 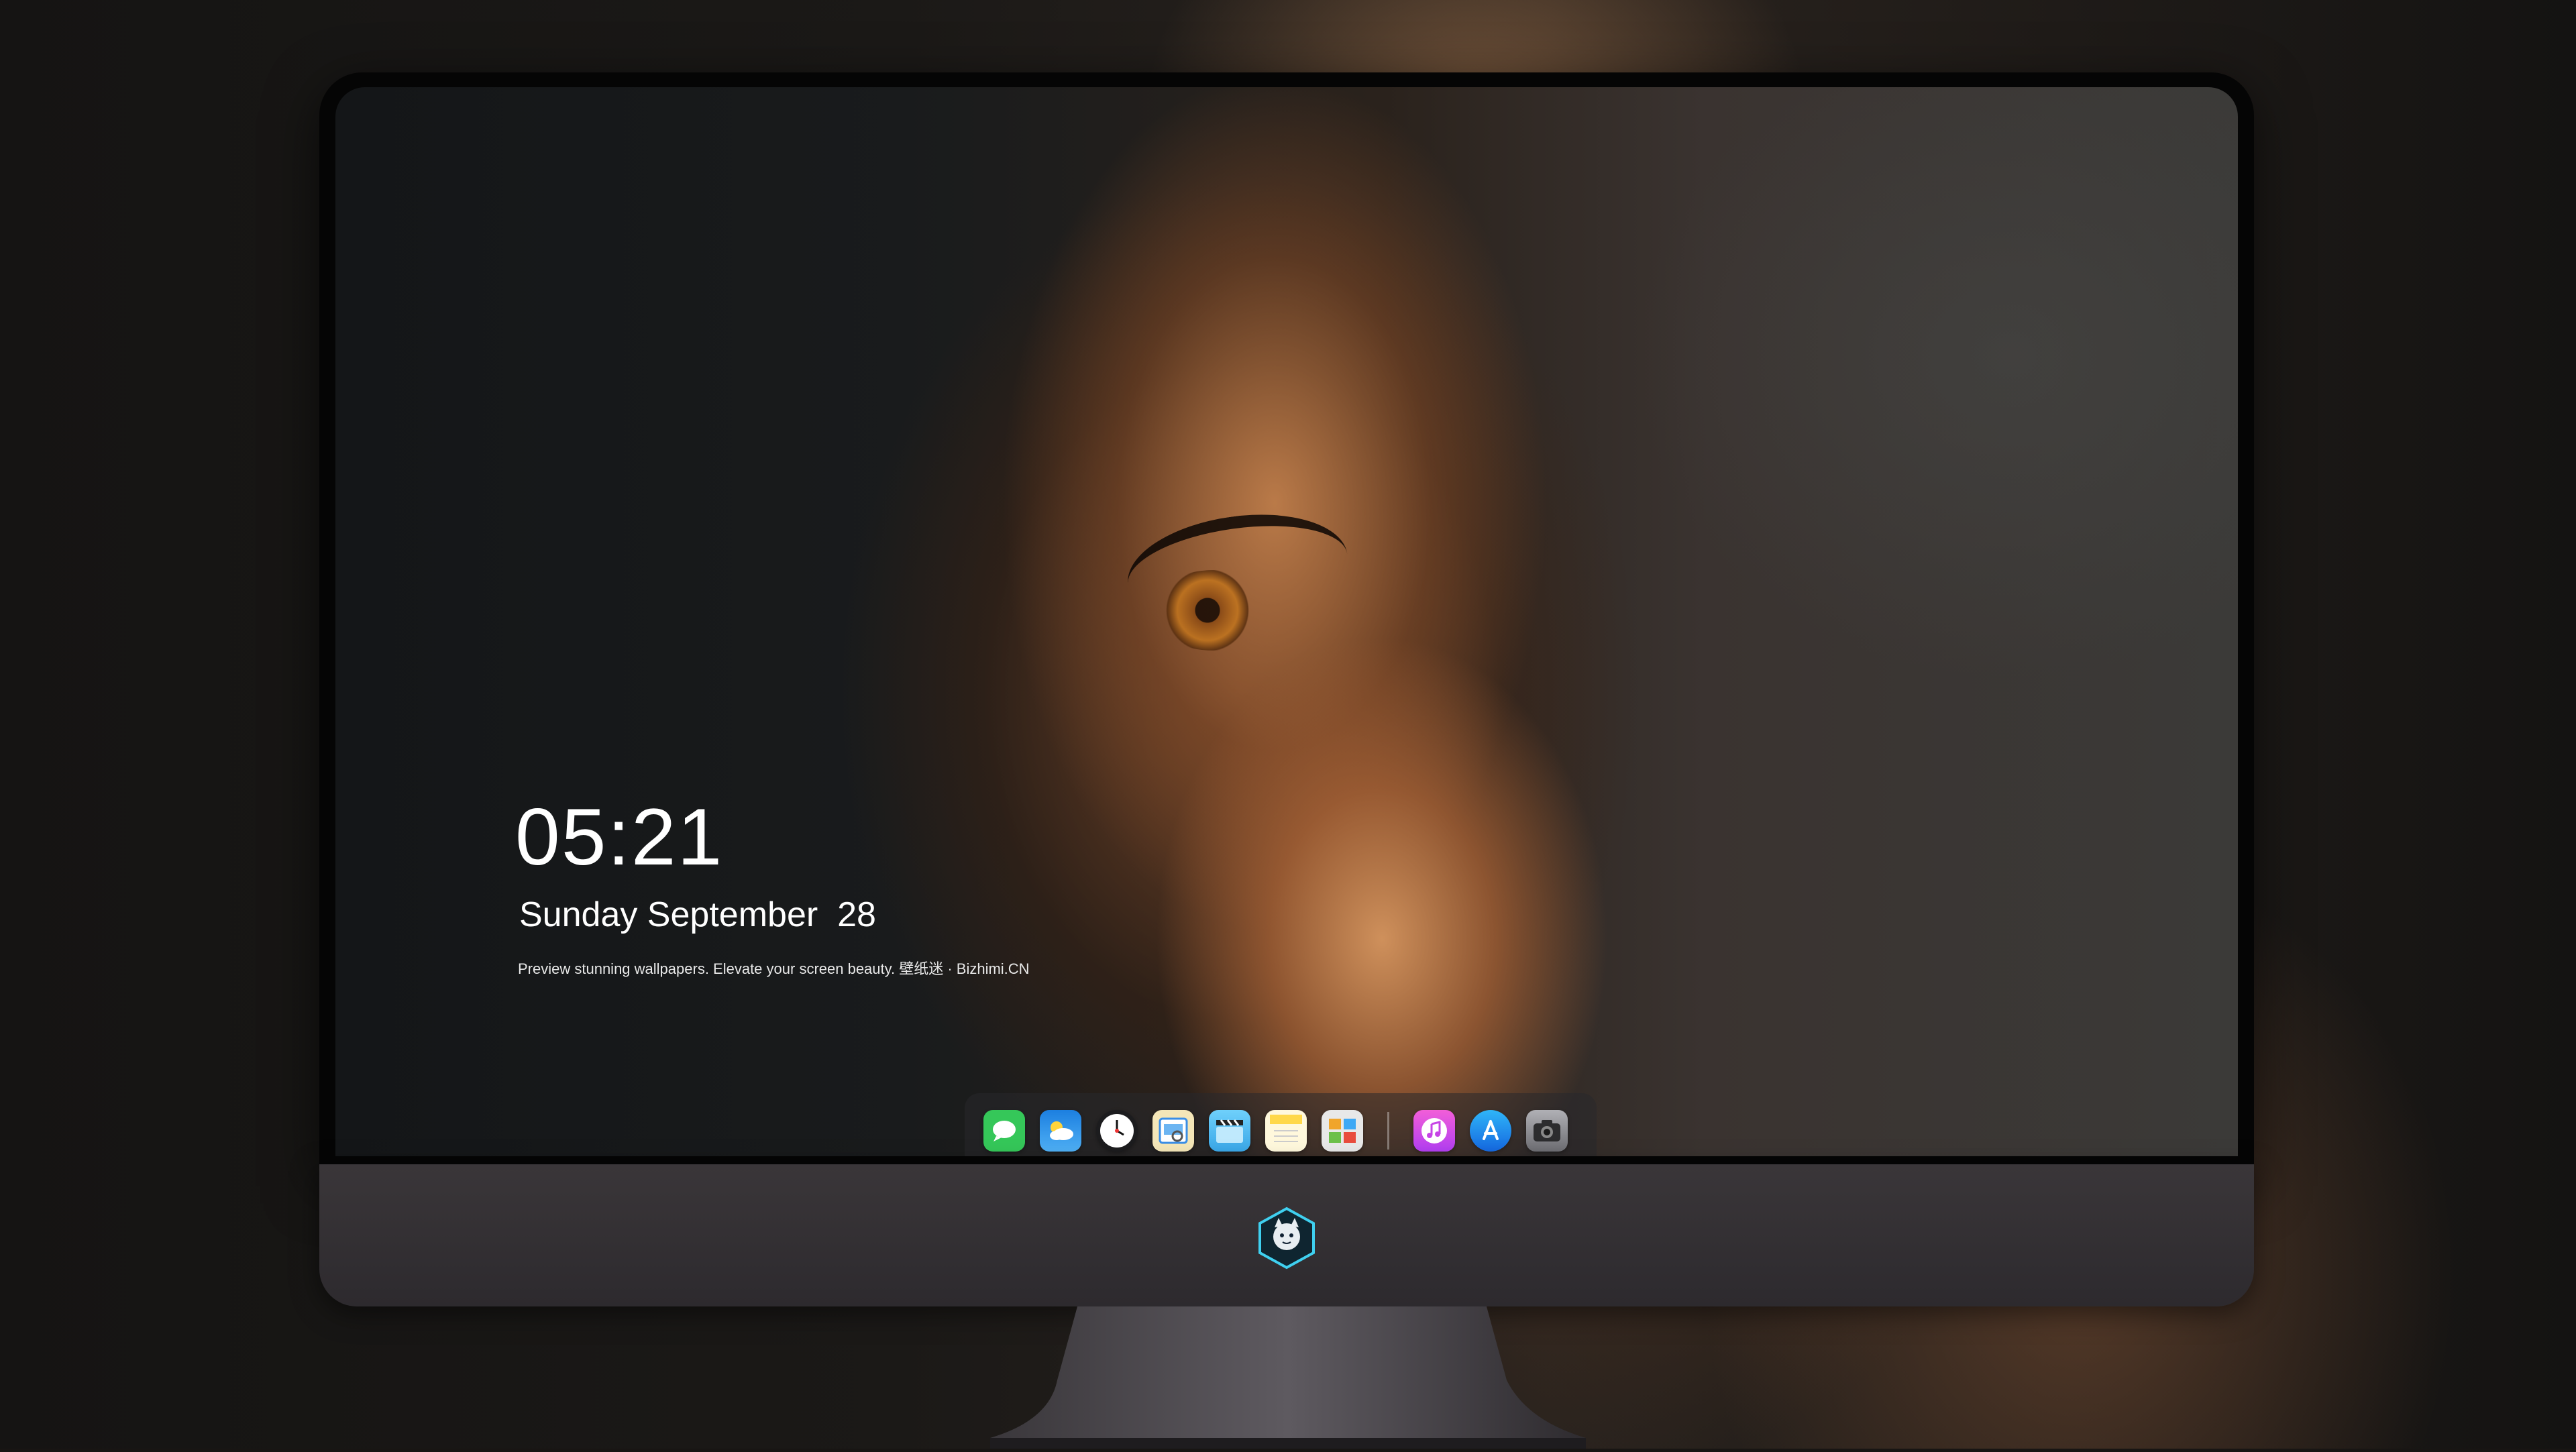 What do you see at coordinates (697, 914) in the screenshot?
I see `lock-screen-date: Sunday September 28` at bounding box center [697, 914].